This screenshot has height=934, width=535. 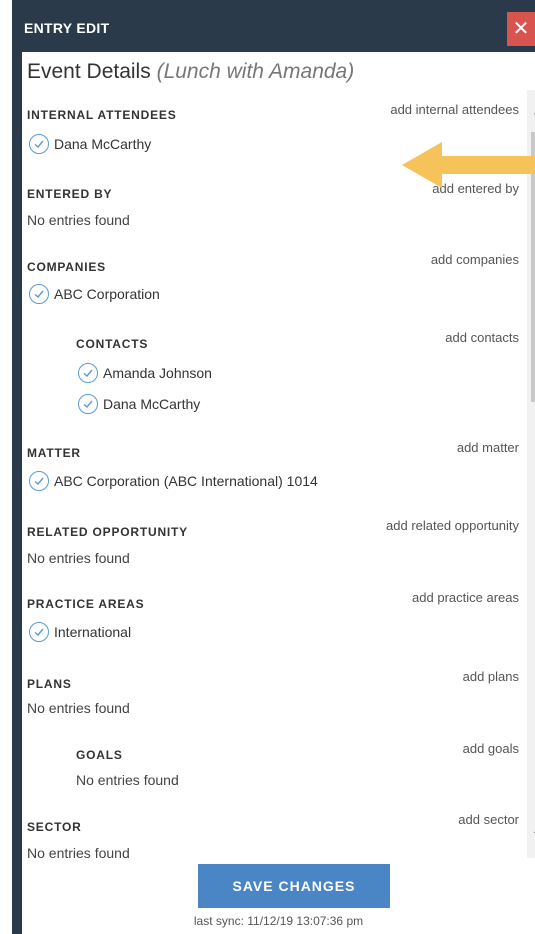 I want to click on list-item: Amanda Johnson, so click(x=145, y=373).